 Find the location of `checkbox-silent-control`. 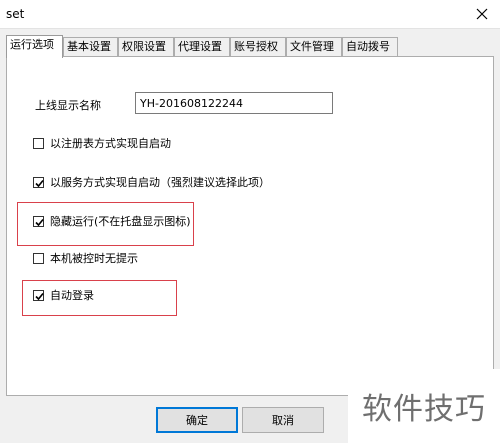

checkbox-silent-control is located at coordinates (38, 258).